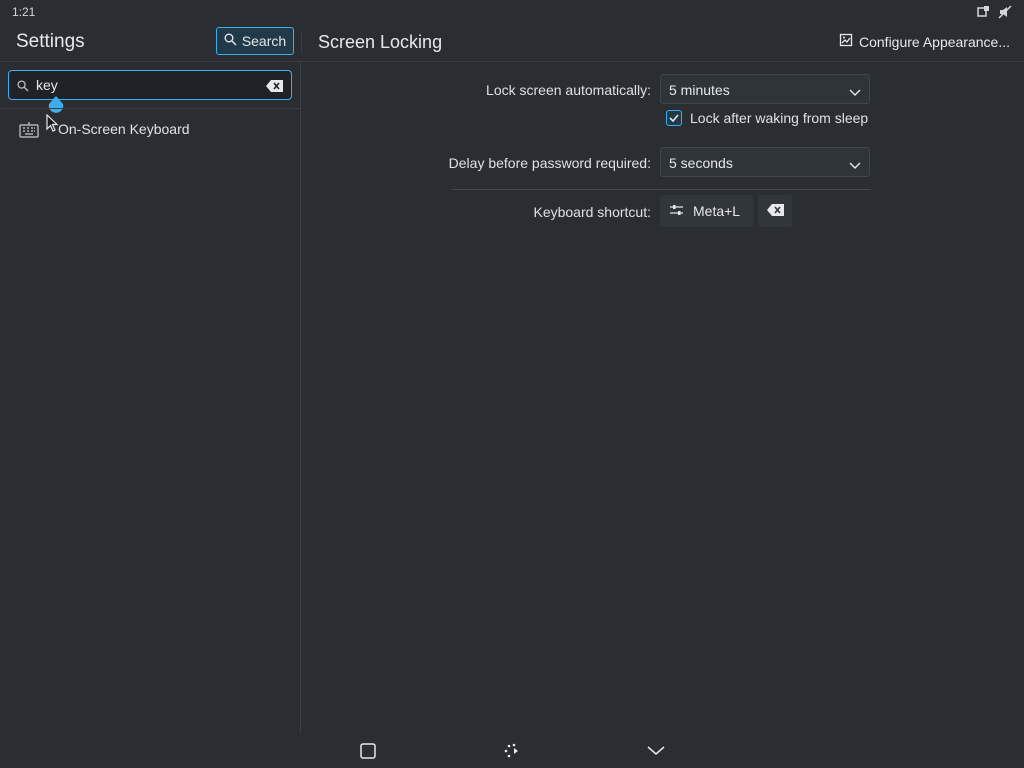  I want to click on lock-after-sleep-checkbox, so click(674, 118).